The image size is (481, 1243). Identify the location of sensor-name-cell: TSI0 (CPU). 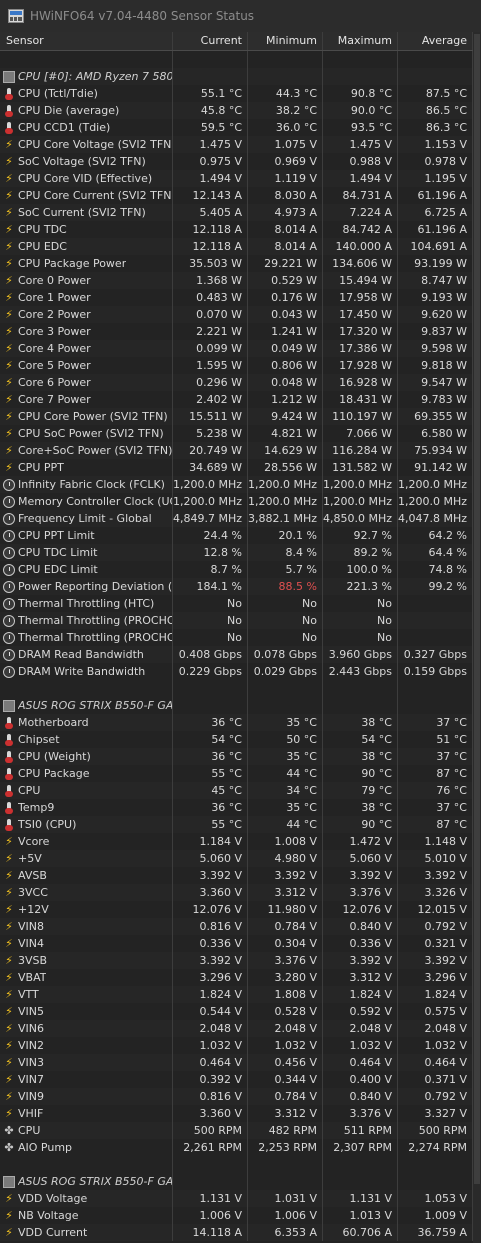
(86, 824).